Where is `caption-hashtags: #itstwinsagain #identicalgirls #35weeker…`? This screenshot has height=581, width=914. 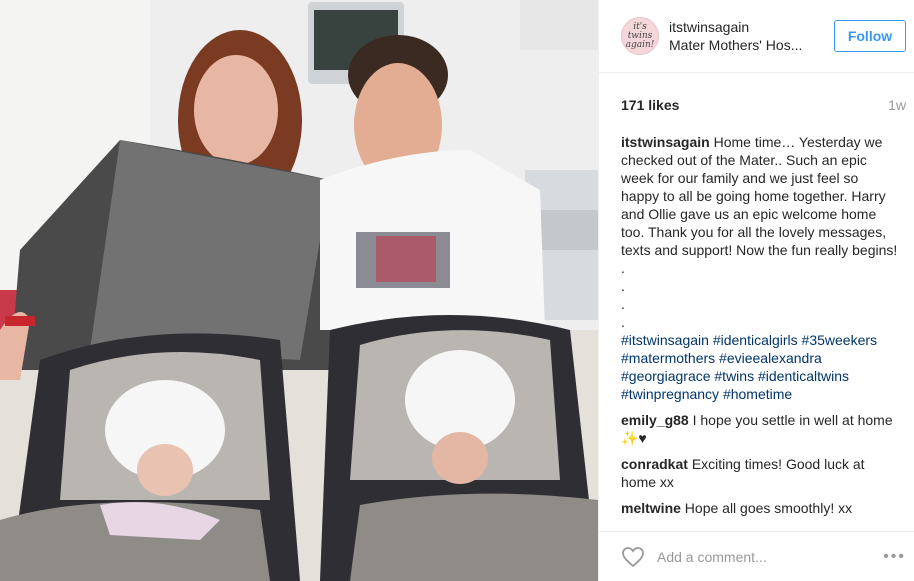 caption-hashtags: #itstwinsagain #identicalgirls #35weeker… is located at coordinates (760, 367).